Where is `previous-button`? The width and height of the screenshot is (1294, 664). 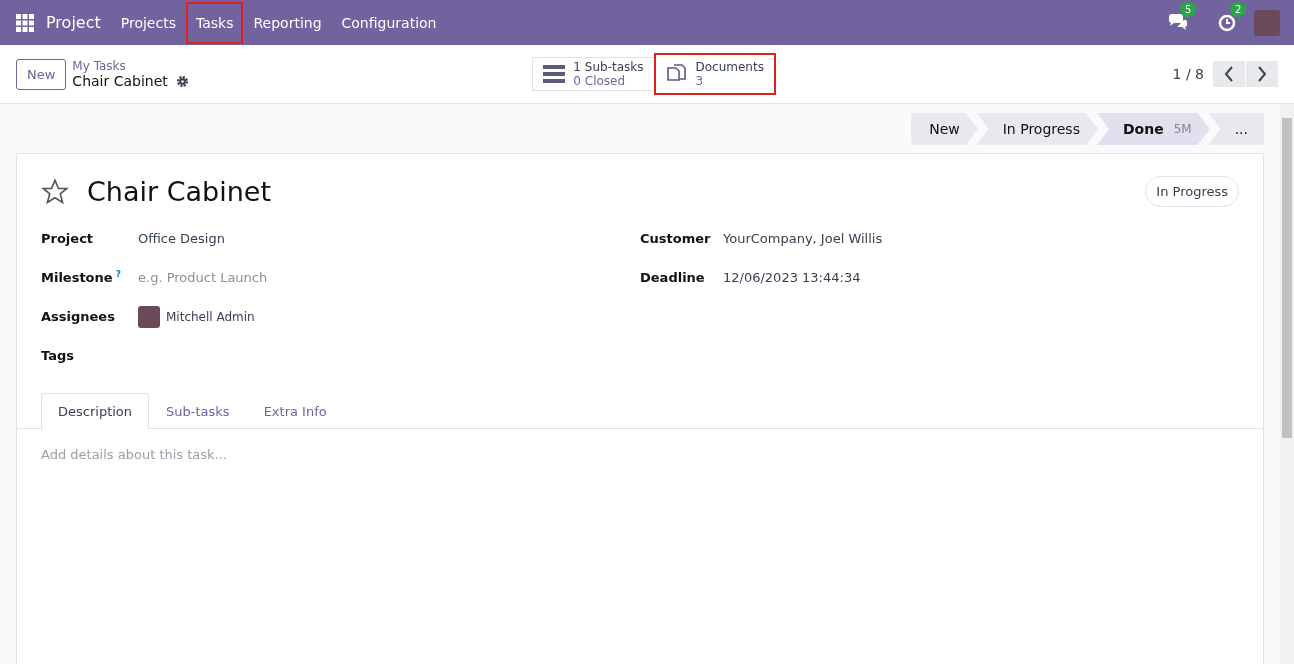
previous-button is located at coordinates (1229, 74).